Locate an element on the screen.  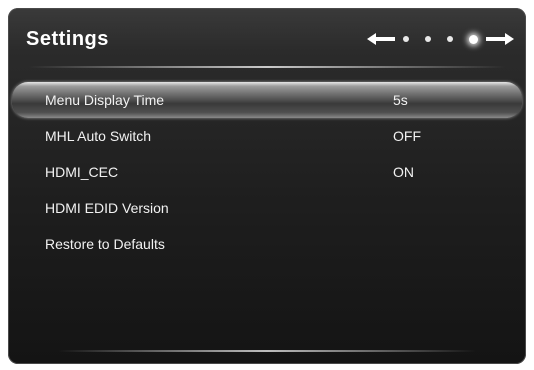
menu-item-menu-display-time: Menu Display Time 5s is located at coordinates (267, 100).